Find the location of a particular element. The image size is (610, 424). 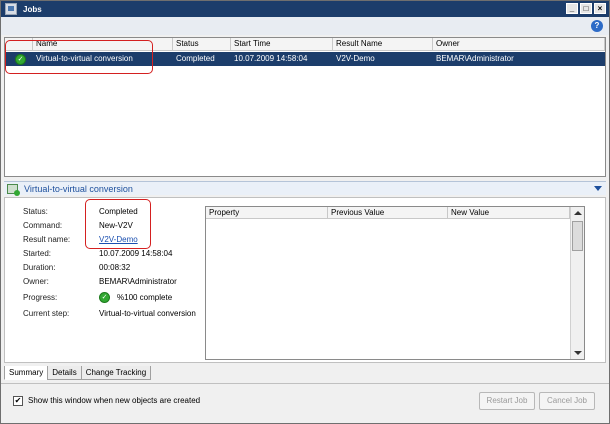

maximize-button: □ is located at coordinates (586, 8).